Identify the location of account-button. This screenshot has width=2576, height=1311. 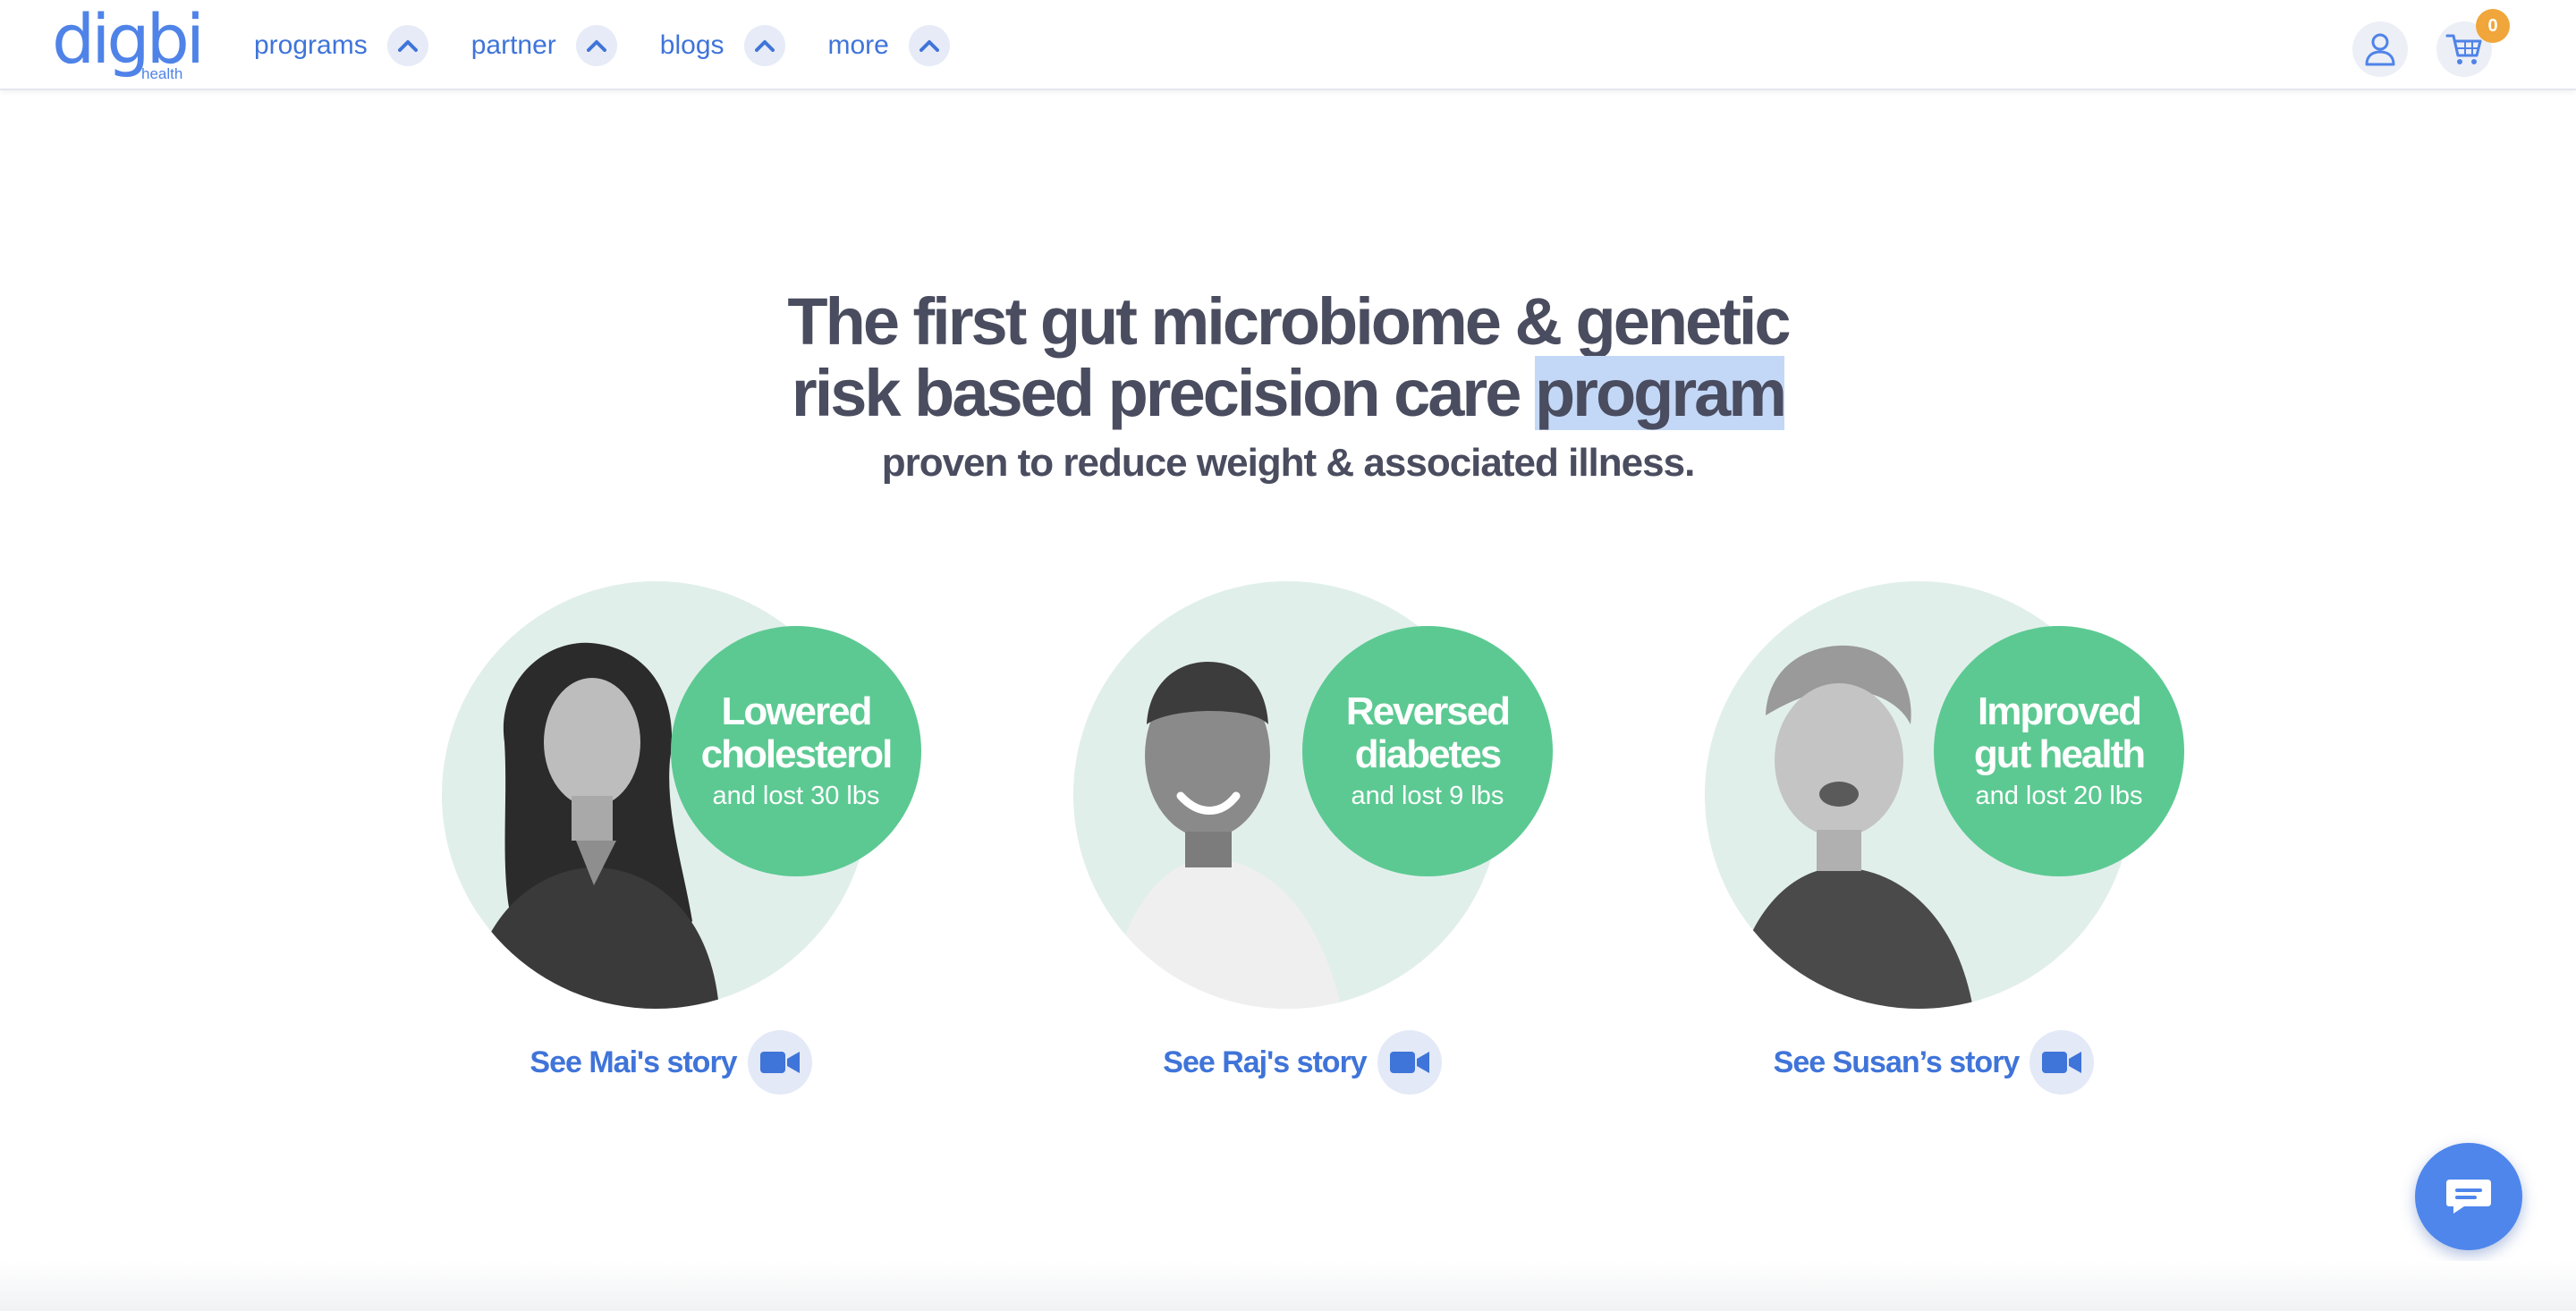
(2380, 49).